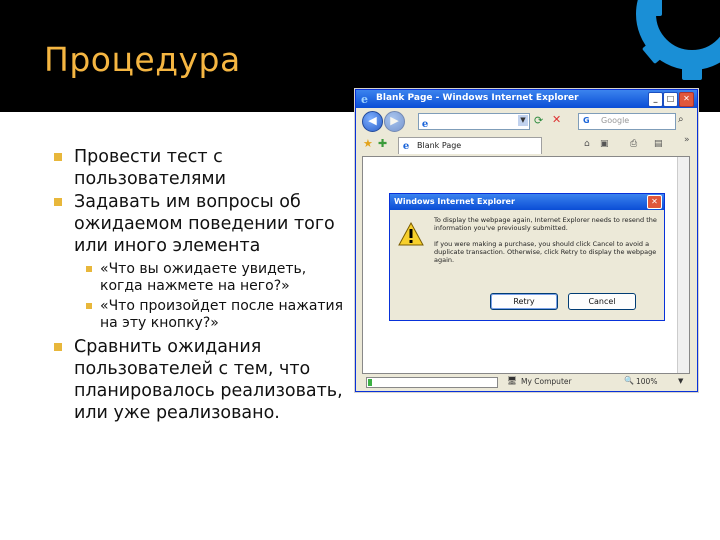  What do you see at coordinates (474, 121) in the screenshot?
I see `address-bar: e ▼` at bounding box center [474, 121].